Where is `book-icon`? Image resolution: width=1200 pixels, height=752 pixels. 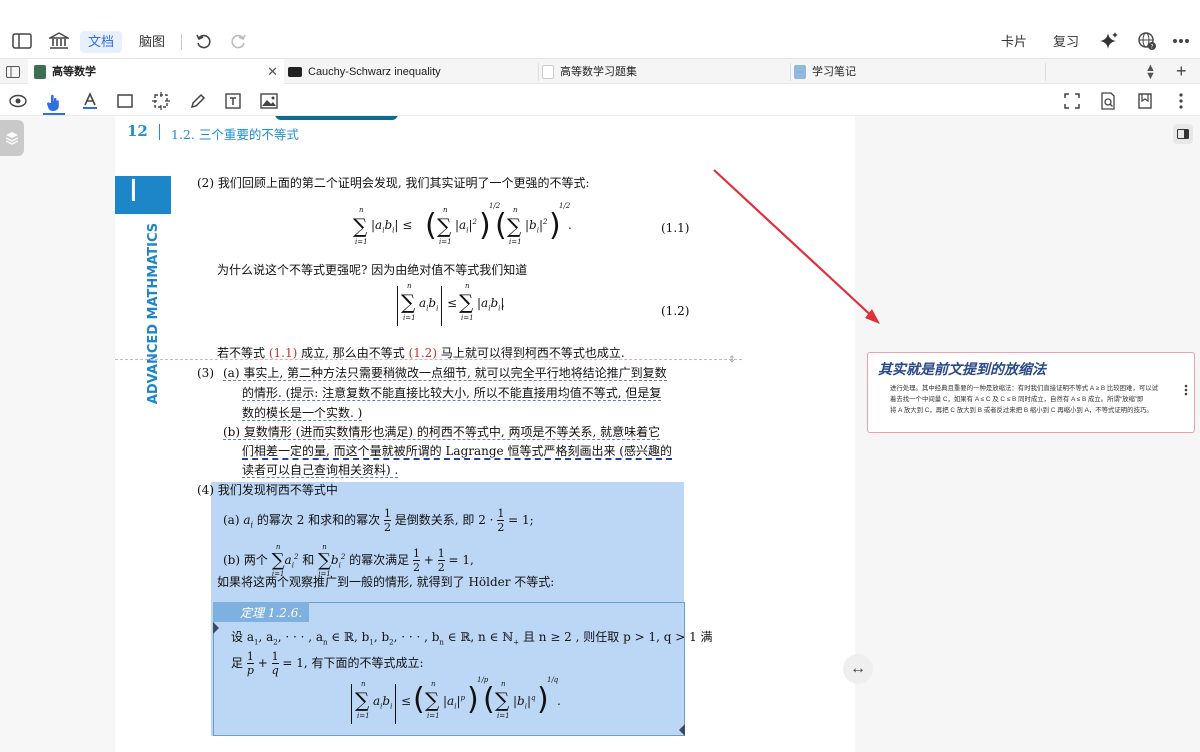 book-icon is located at coordinates (40, 72).